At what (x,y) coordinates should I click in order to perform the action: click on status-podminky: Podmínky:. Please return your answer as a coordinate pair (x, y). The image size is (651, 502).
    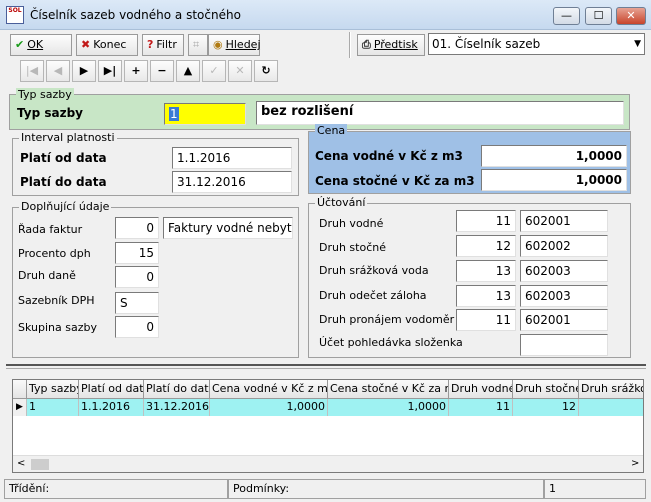
    Looking at the image, I should click on (386, 489).